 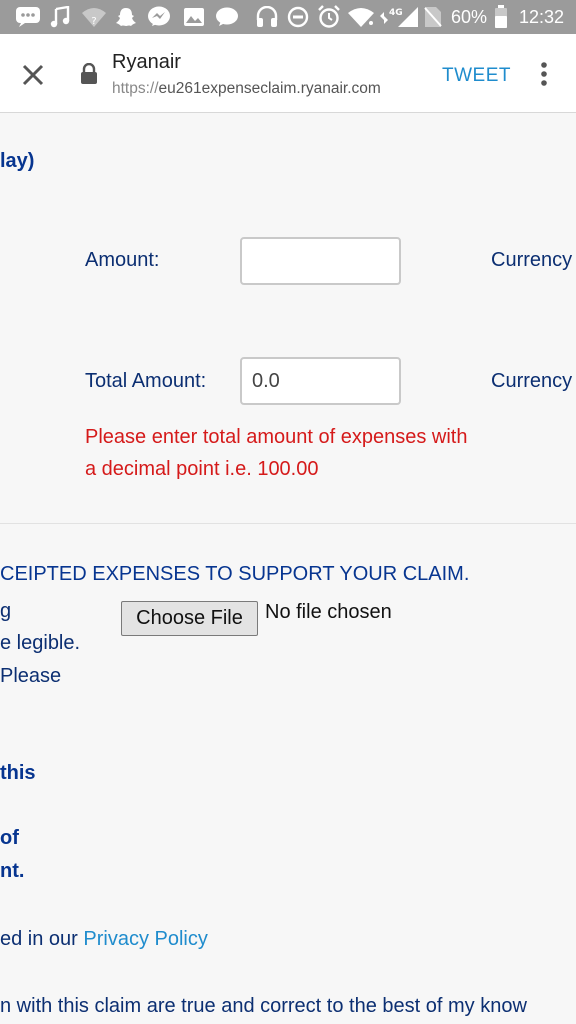 What do you see at coordinates (433, 17) in the screenshot?
I see `no-sim-icon` at bounding box center [433, 17].